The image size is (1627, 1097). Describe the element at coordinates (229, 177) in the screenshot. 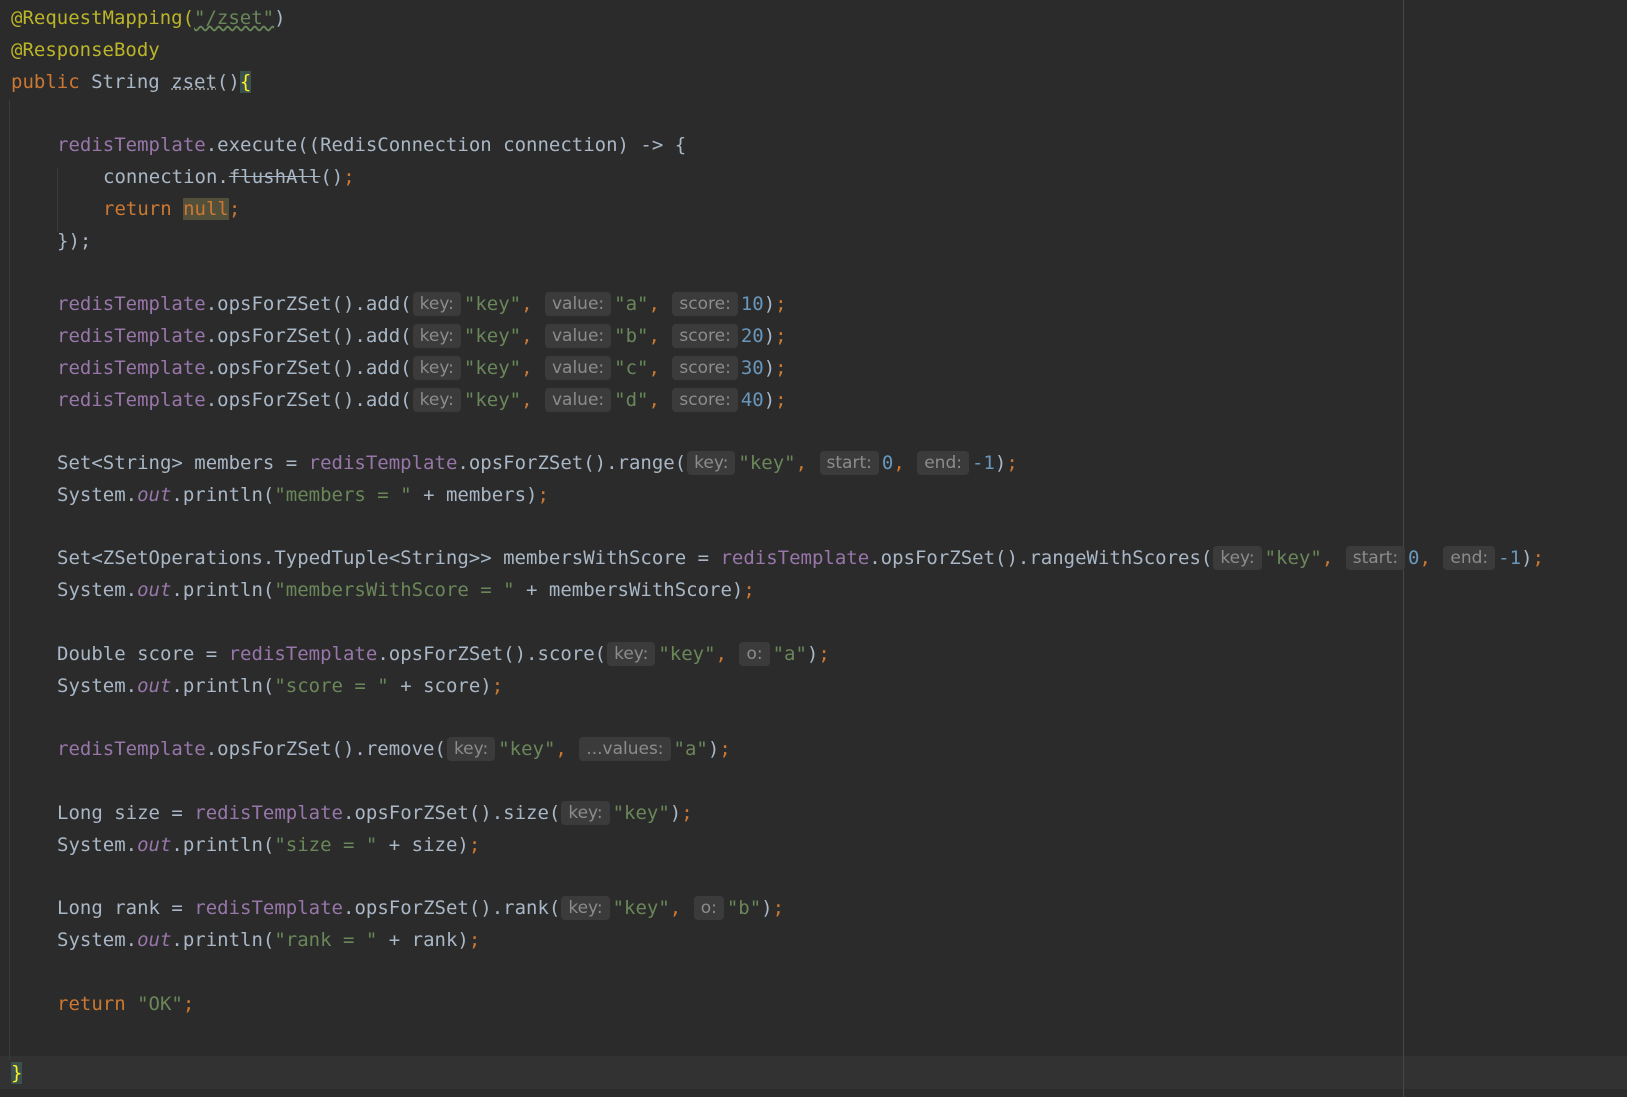

I see `code-line-flush-all: connection.flushAll();` at that location.